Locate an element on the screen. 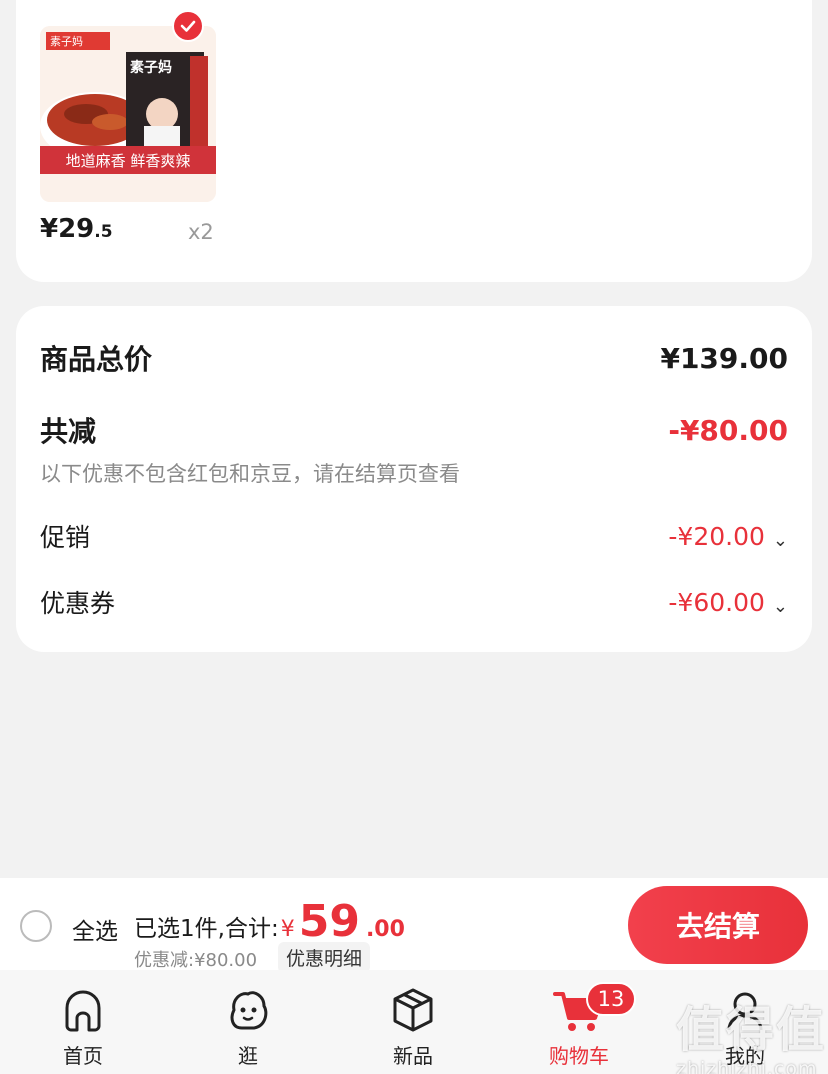 The width and height of the screenshot is (828, 1074). home-icon is located at coordinates (83, 1010).